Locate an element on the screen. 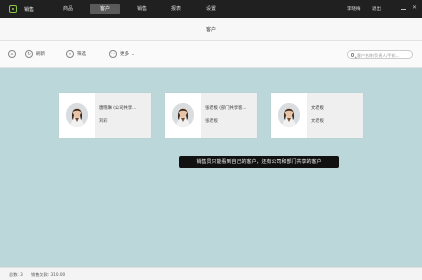  app-logo-icon is located at coordinates (13, 9).